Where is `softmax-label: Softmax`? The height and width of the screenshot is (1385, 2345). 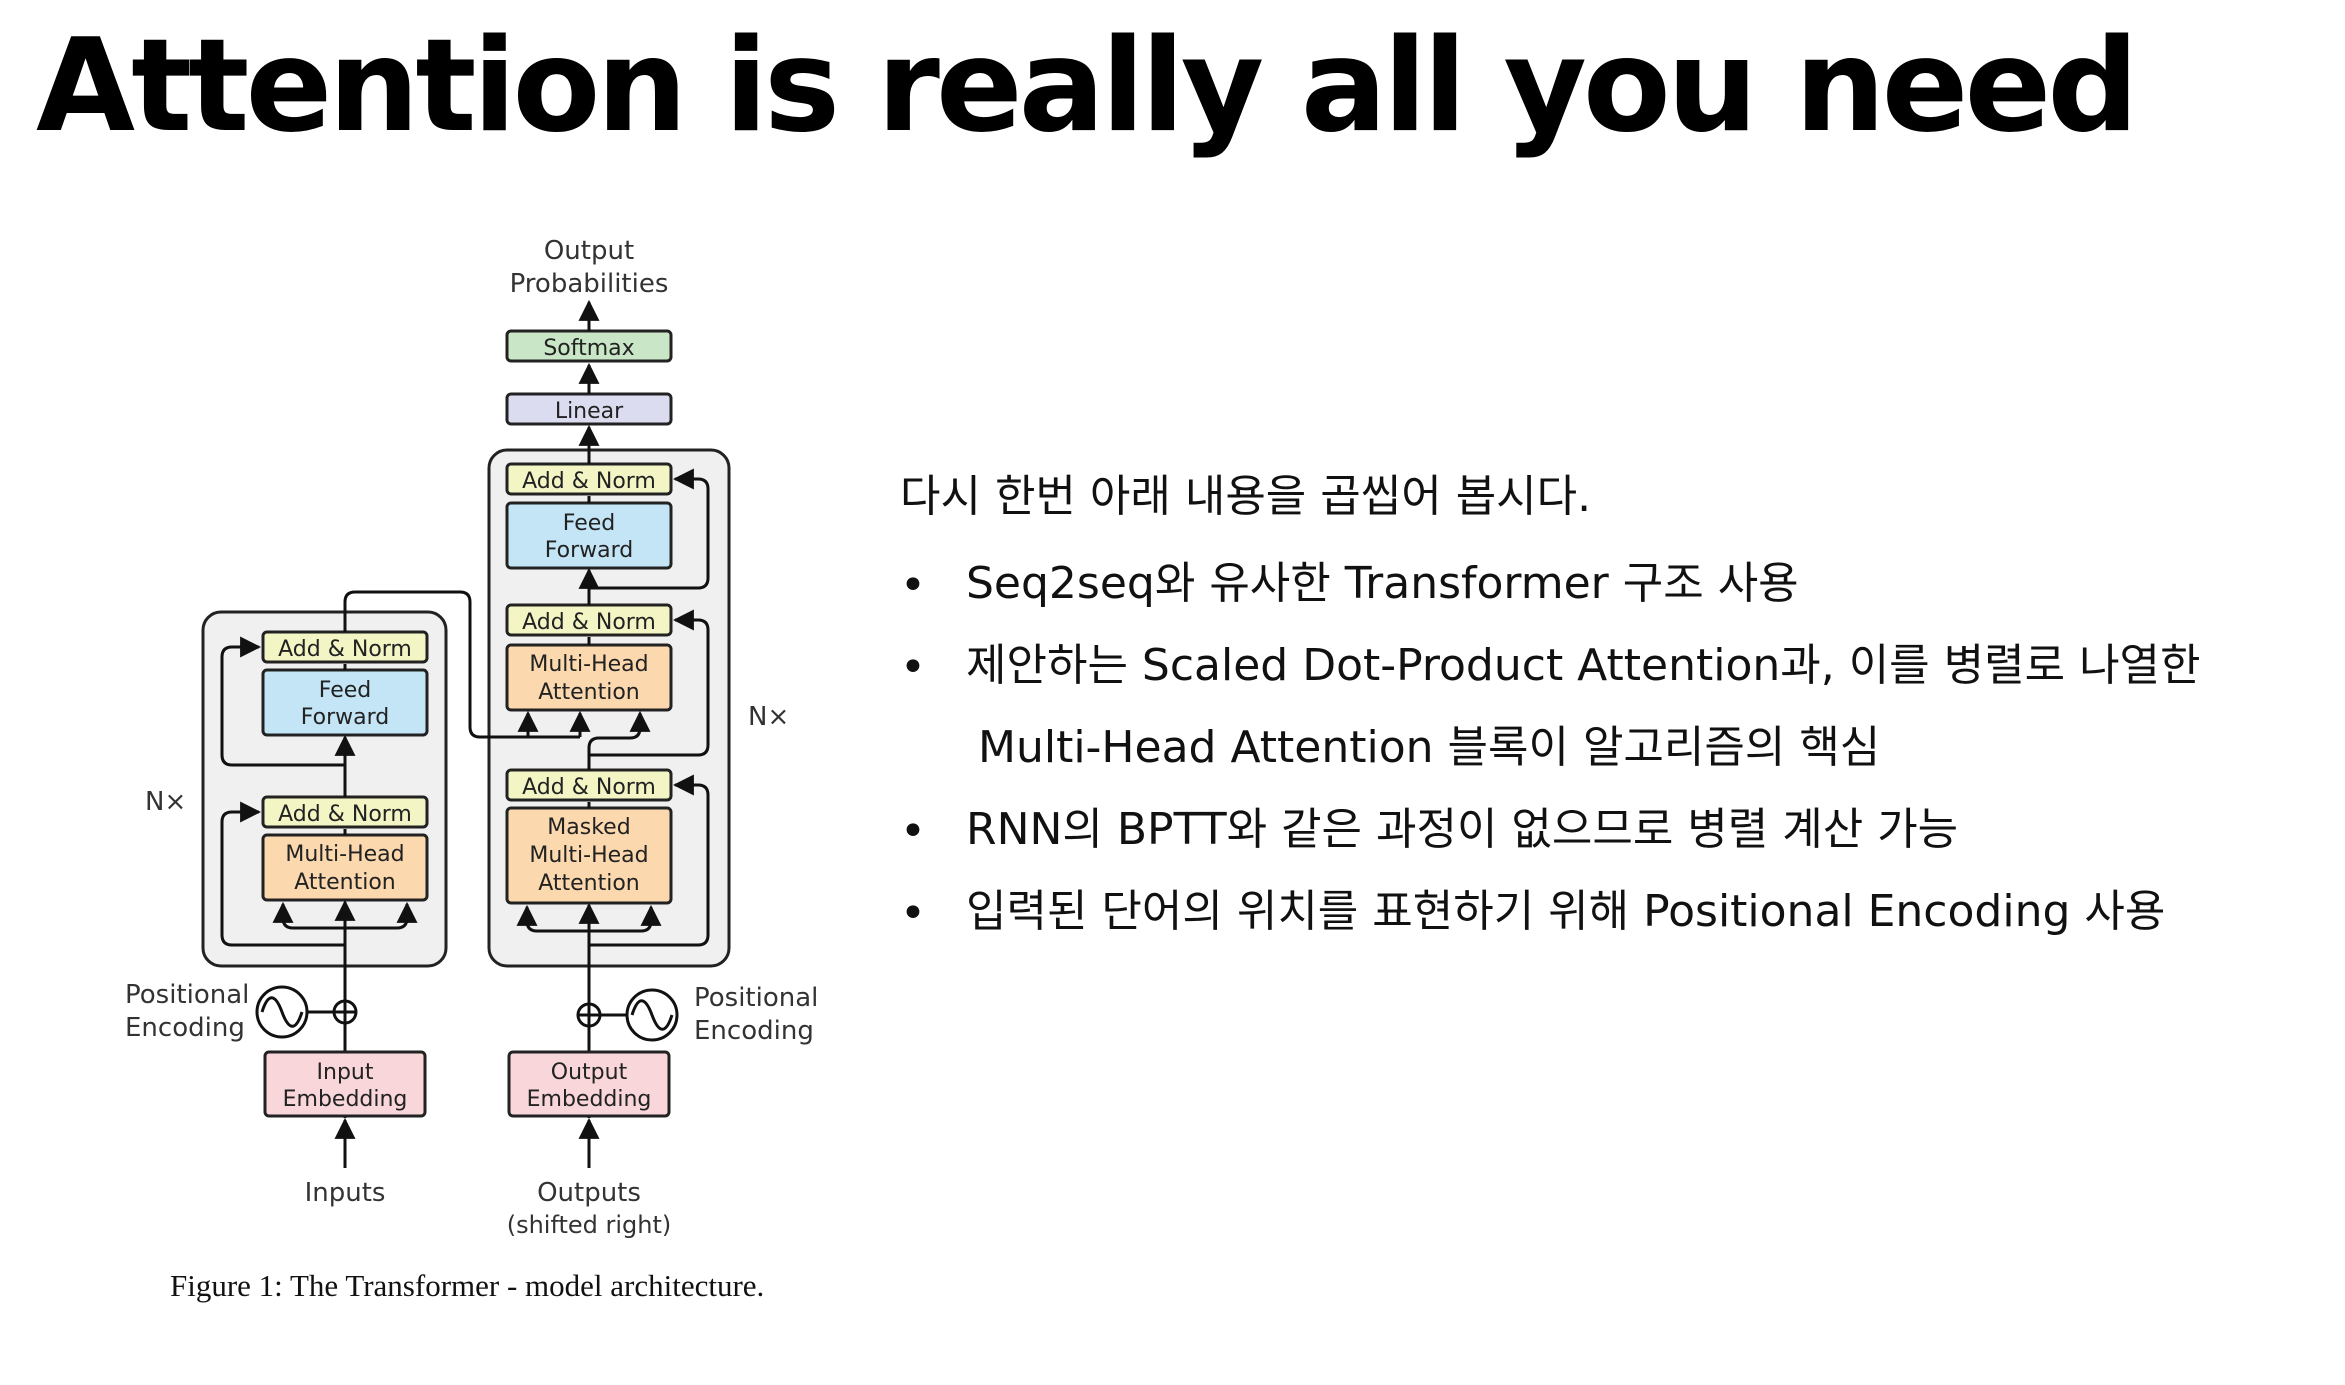 softmax-label: Softmax is located at coordinates (588, 348).